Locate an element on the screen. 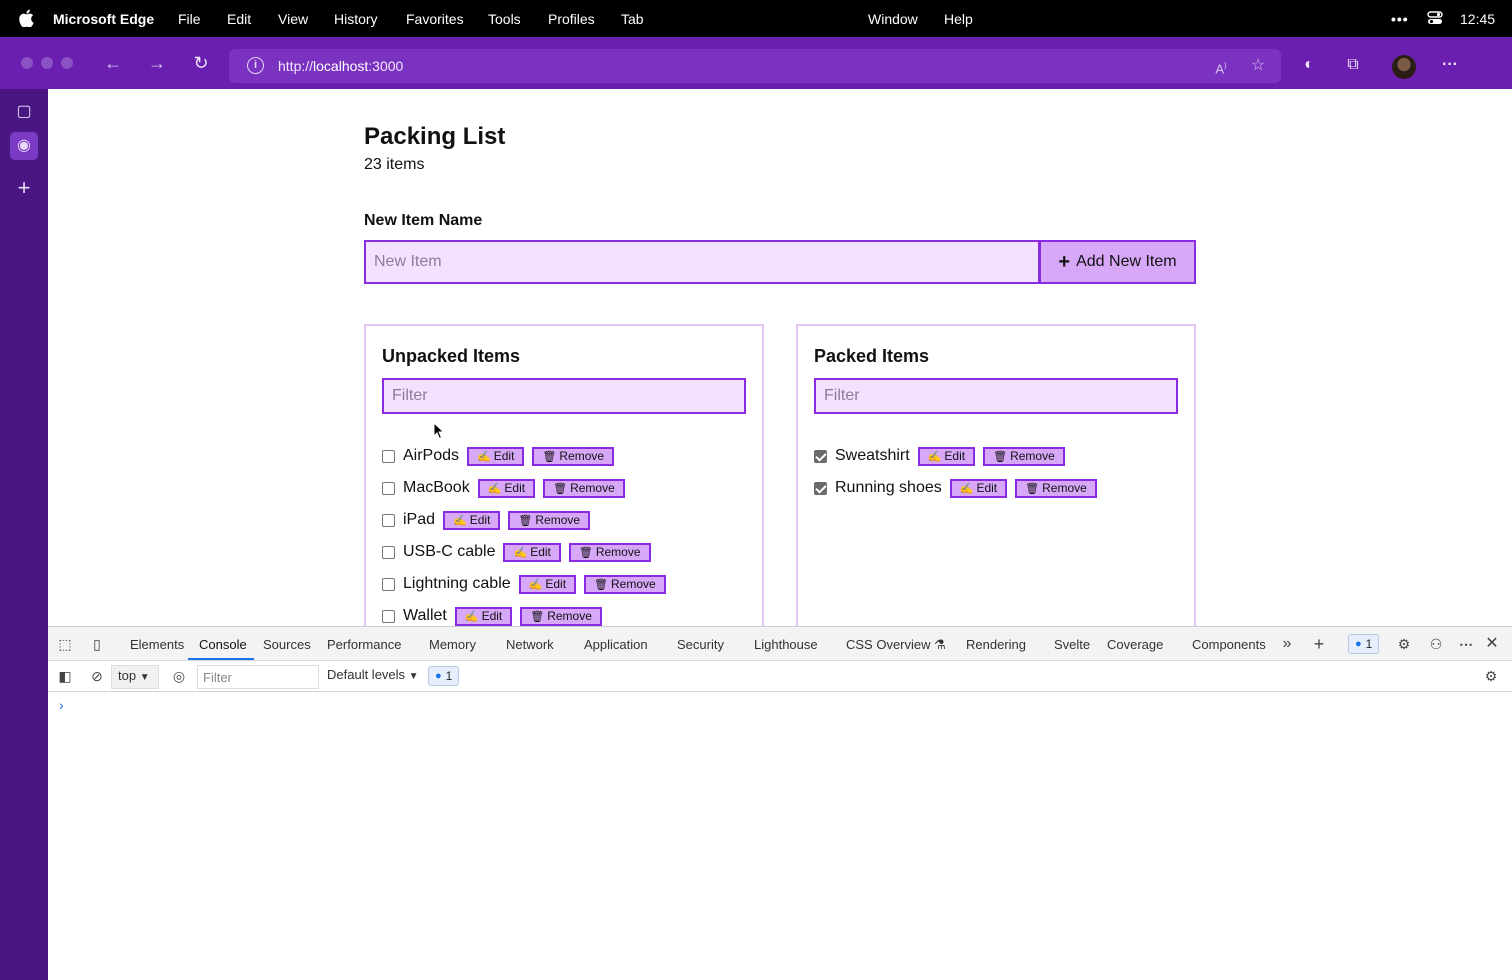 This screenshot has width=1512, height=980. console-settings-gear-icon: ⚙ is located at coordinates (1491, 676).